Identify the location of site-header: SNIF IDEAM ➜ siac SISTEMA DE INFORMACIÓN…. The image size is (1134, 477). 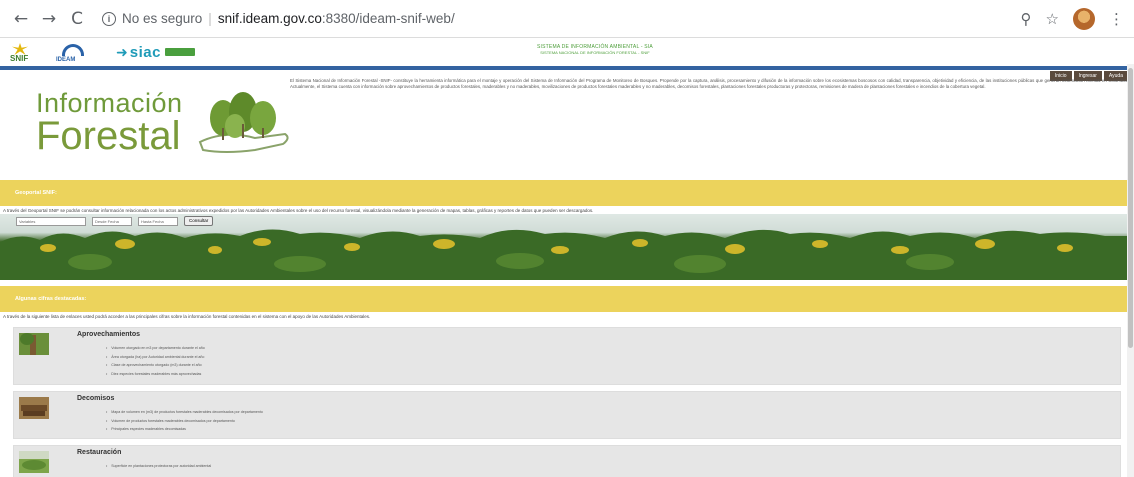
(567, 52).